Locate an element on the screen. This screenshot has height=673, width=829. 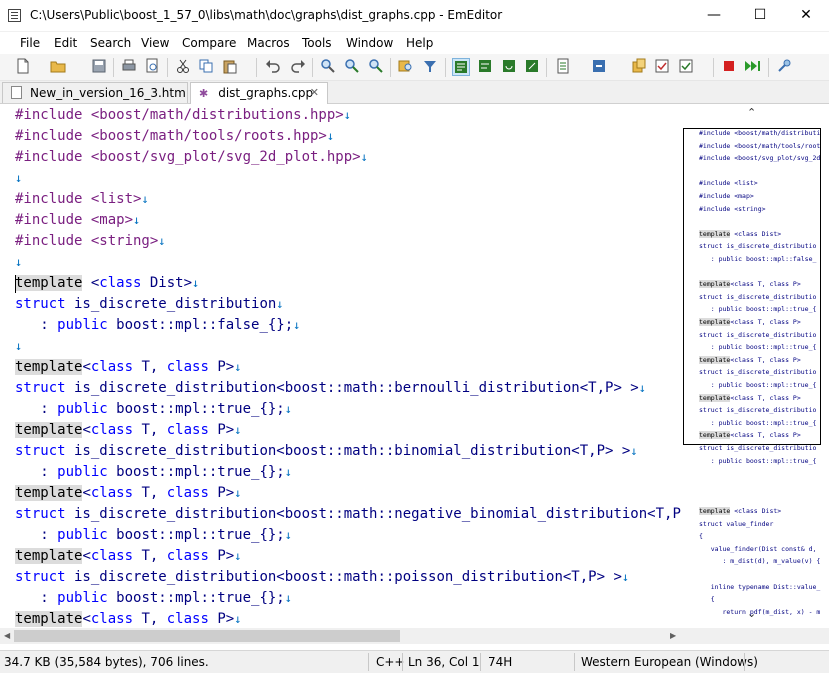
filter-icon is located at coordinates (430, 67).